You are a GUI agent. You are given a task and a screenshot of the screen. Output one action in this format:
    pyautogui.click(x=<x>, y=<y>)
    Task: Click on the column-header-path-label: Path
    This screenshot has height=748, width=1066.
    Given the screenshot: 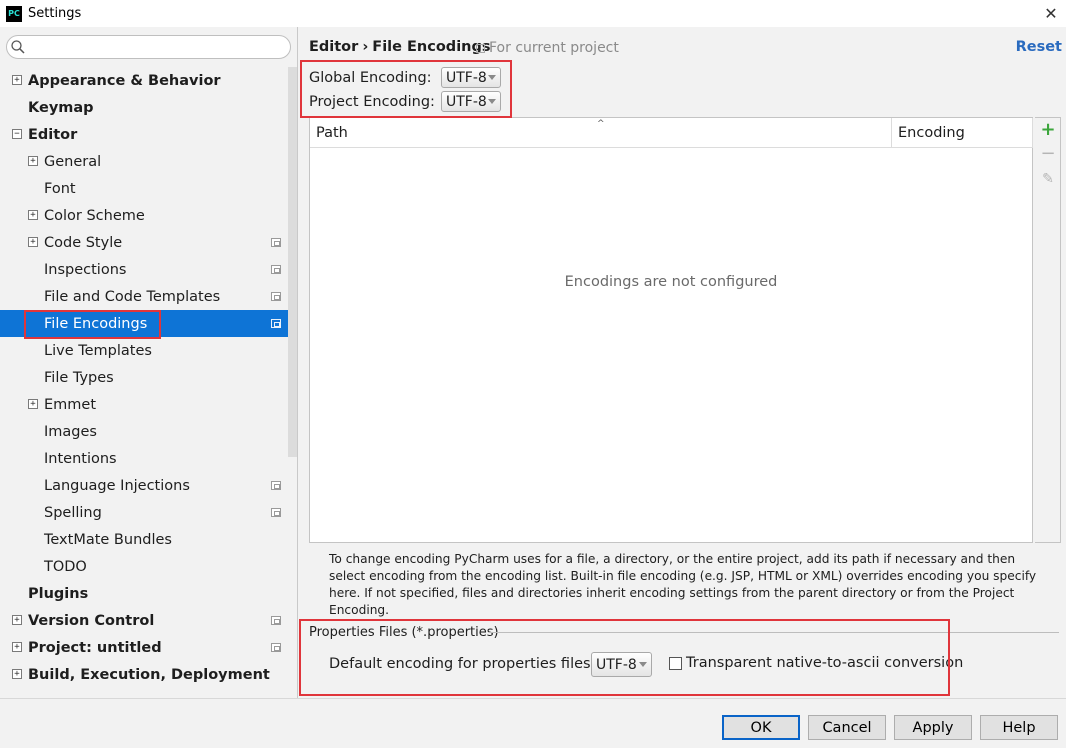 What is the action you would take?
    pyautogui.click(x=332, y=133)
    